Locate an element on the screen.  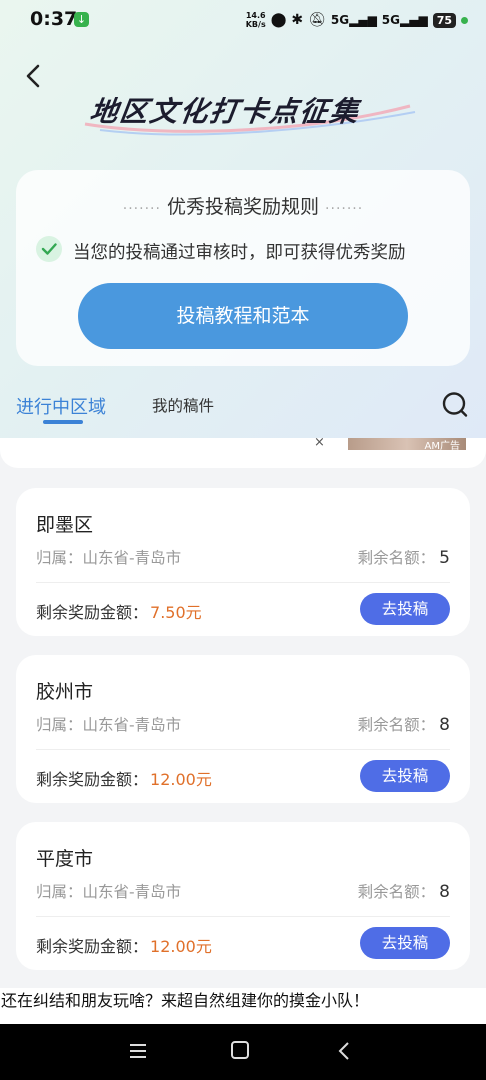
reward-remaining: 剩余奖励金额： 7.50元 is located at coordinates (119, 612).